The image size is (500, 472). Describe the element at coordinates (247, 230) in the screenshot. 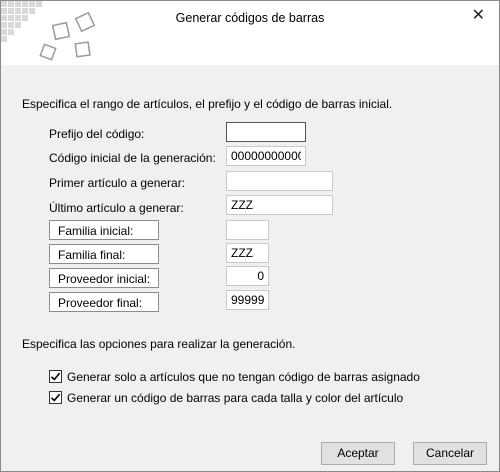

I see `family-start-input` at that location.